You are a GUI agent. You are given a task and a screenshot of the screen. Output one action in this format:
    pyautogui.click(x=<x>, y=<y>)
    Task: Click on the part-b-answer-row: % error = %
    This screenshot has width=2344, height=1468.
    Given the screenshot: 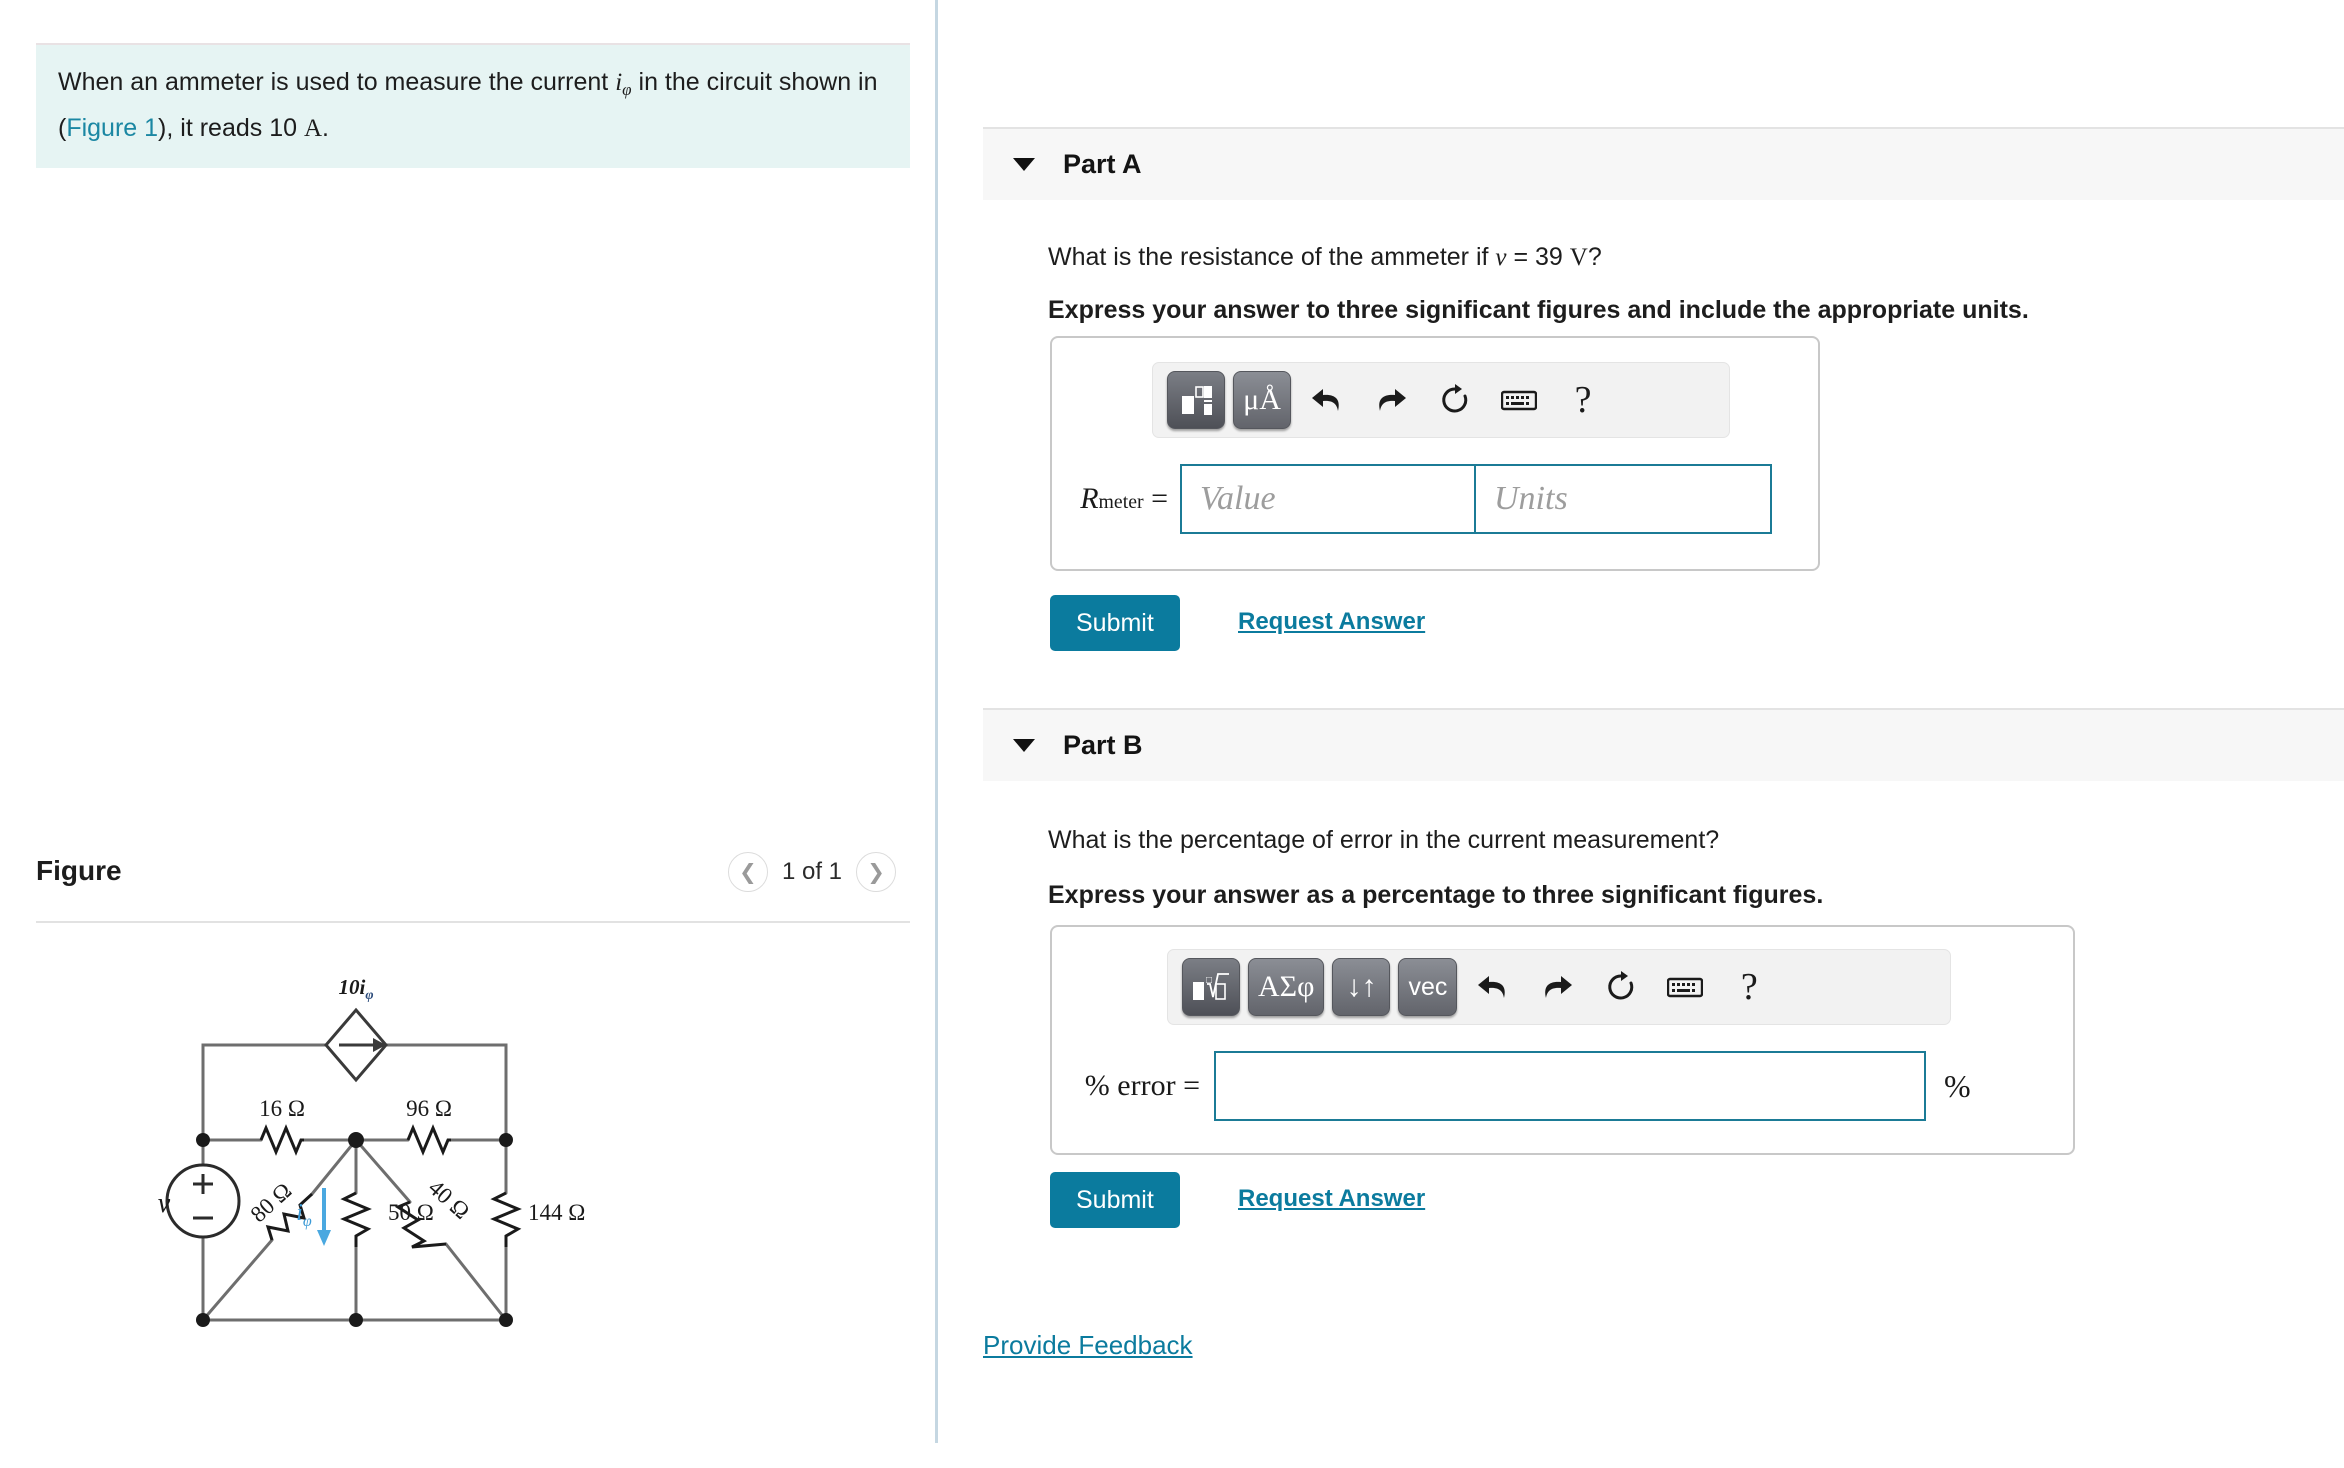 What is the action you would take?
    pyautogui.click(x=1568, y=1086)
    